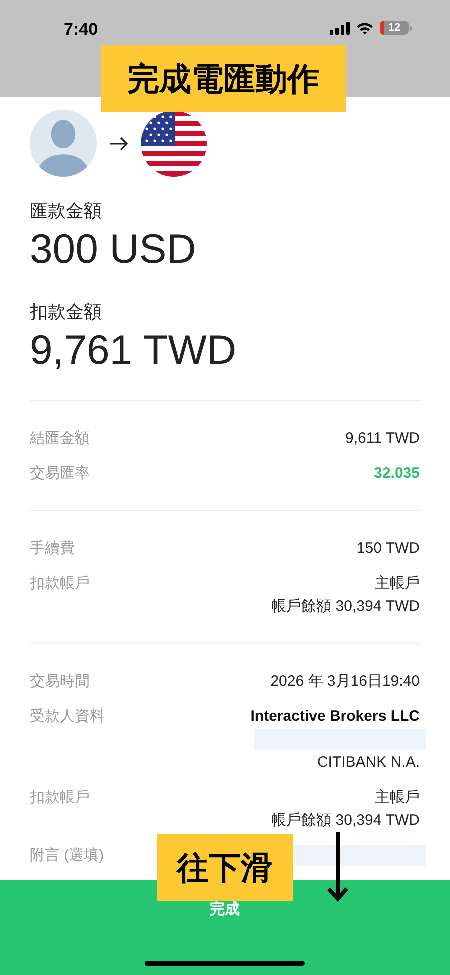 This screenshot has height=975, width=450. What do you see at coordinates (365, 28) in the screenshot?
I see `wifi-icon` at bounding box center [365, 28].